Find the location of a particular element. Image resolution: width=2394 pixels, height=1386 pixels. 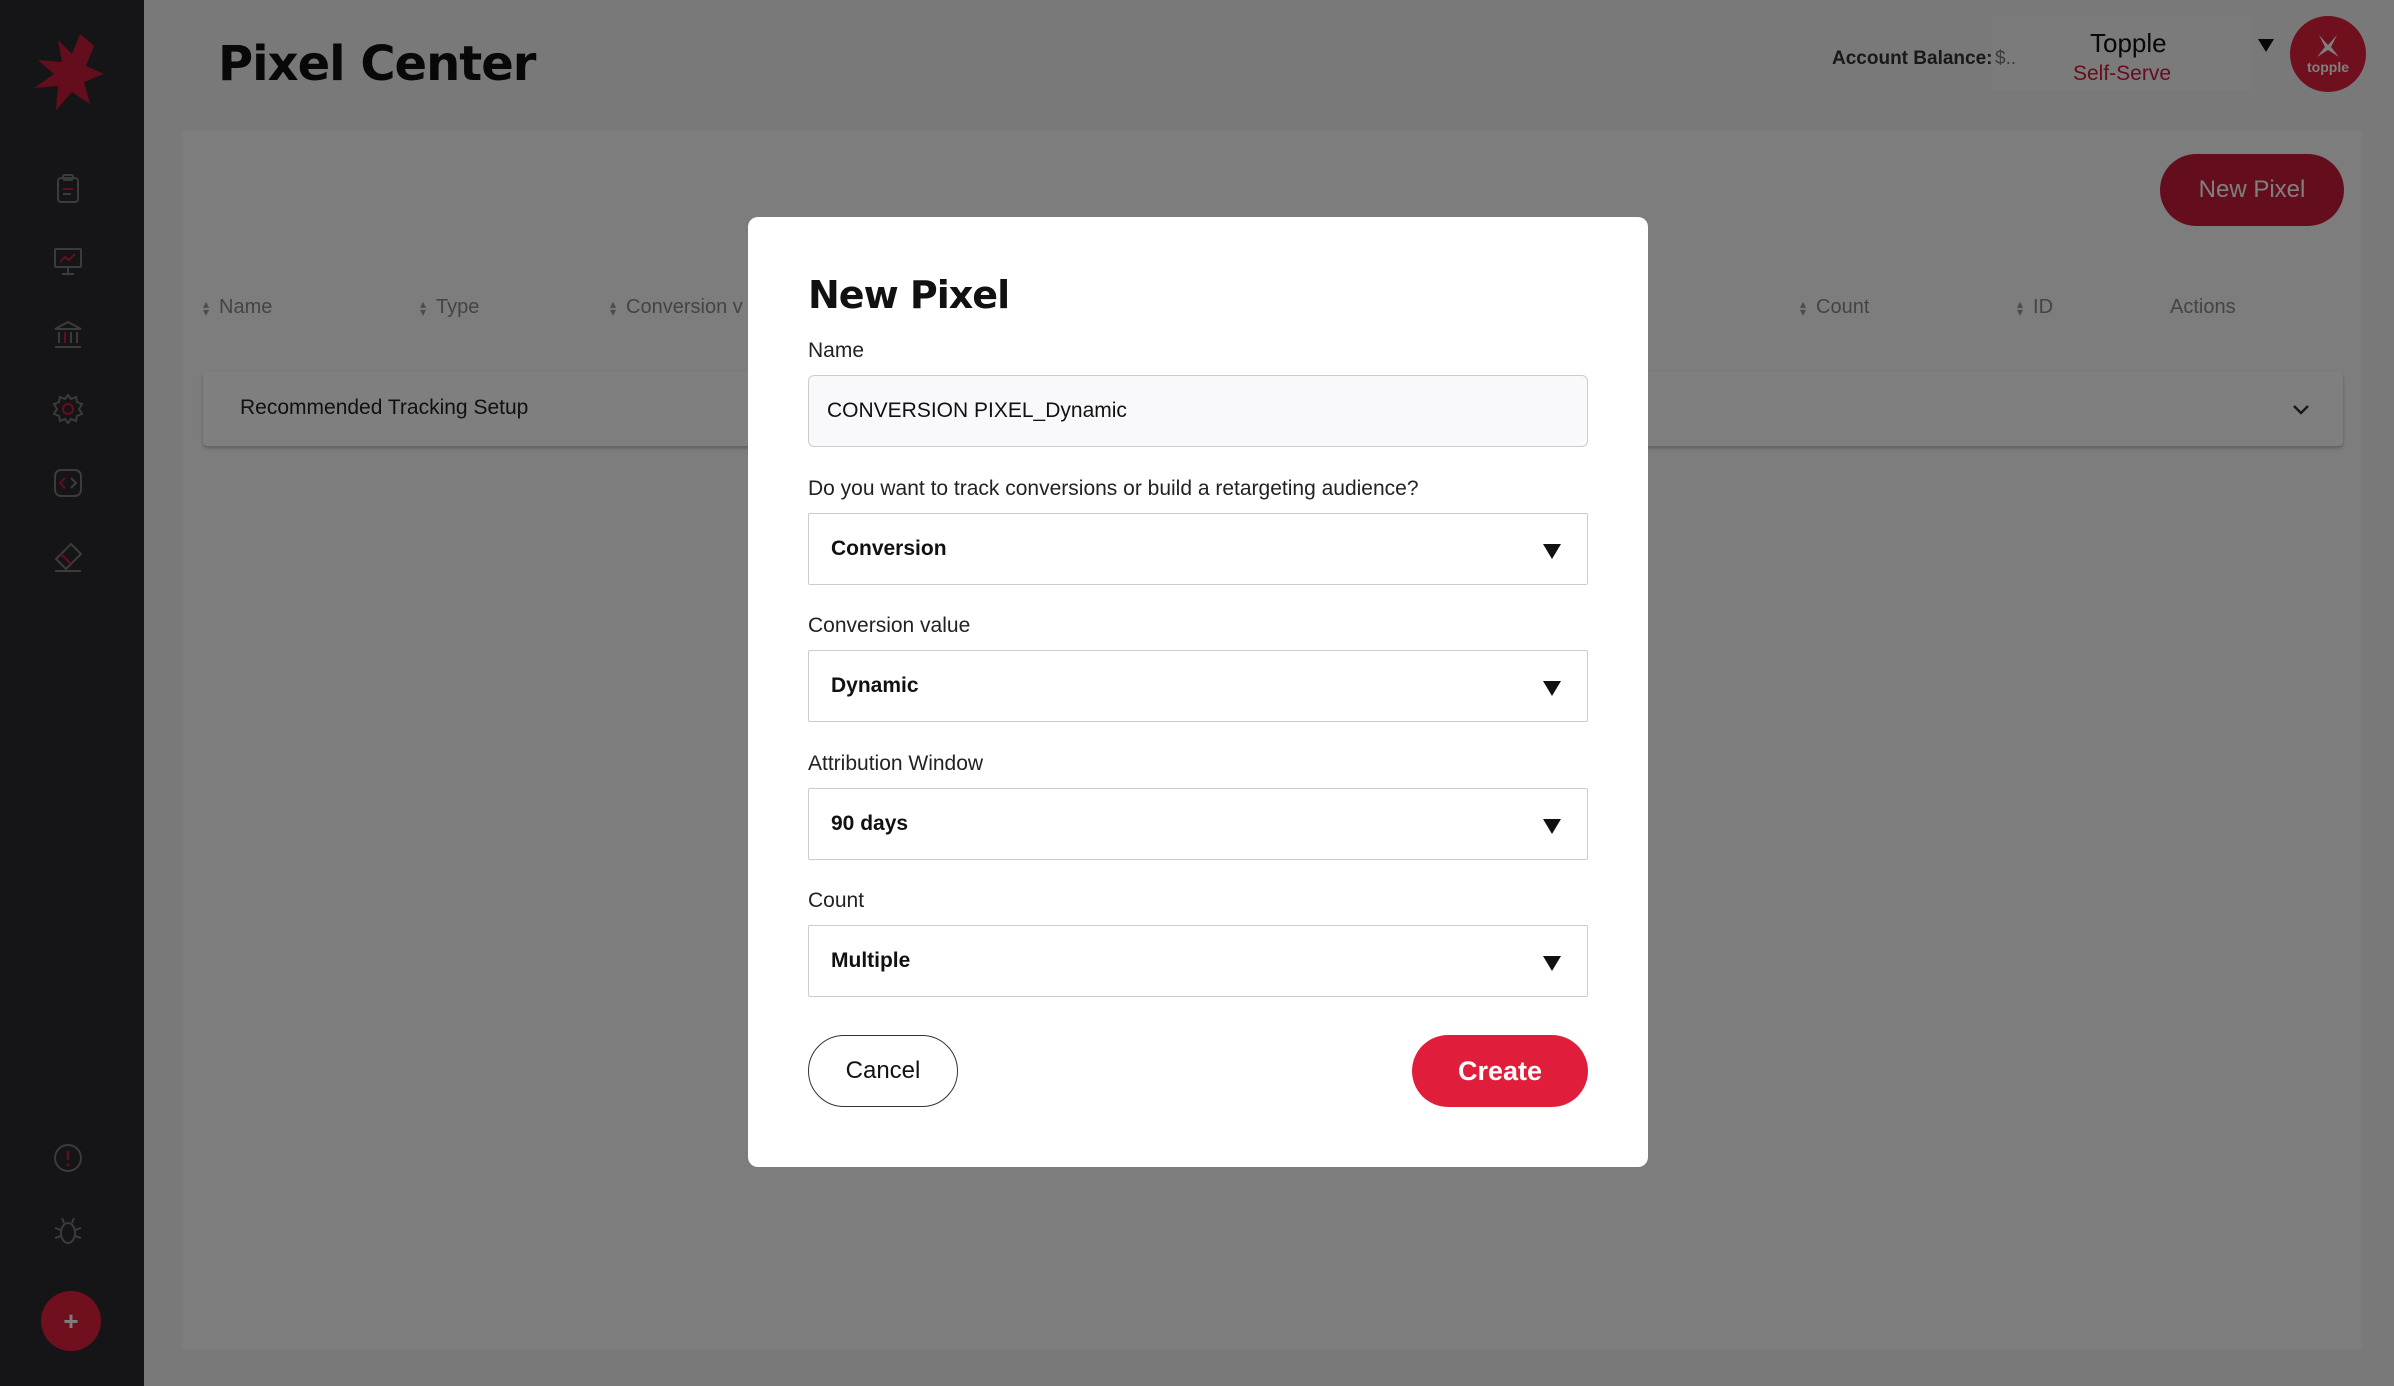

conversion-value-label: Conversion value is located at coordinates (889, 625).